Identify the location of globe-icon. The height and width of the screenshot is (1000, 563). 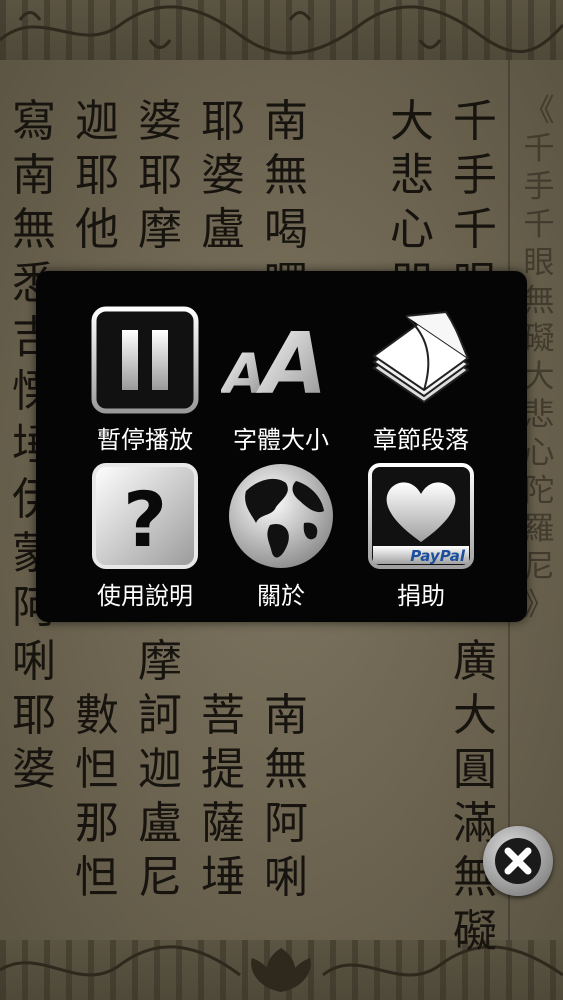
(281, 515).